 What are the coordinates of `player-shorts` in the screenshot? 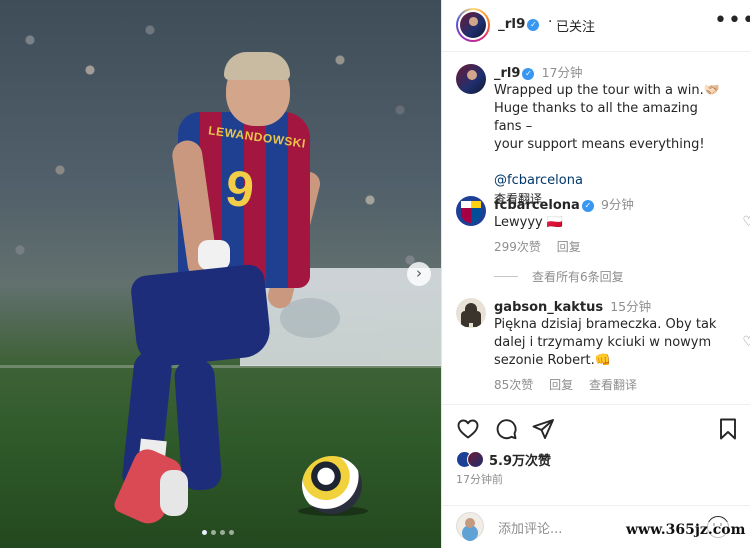 It's located at (201, 316).